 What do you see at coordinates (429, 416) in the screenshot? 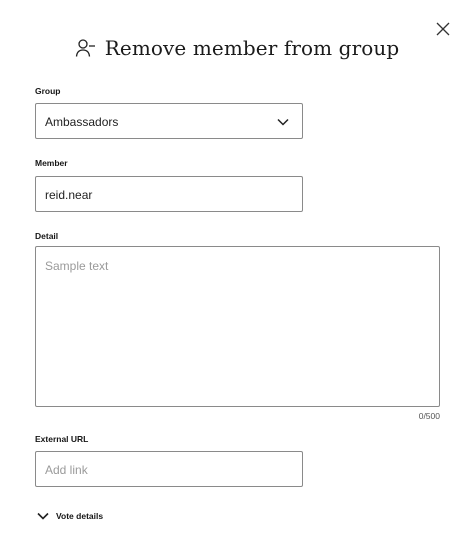
I see `detail-char-counter: 0/500` at bounding box center [429, 416].